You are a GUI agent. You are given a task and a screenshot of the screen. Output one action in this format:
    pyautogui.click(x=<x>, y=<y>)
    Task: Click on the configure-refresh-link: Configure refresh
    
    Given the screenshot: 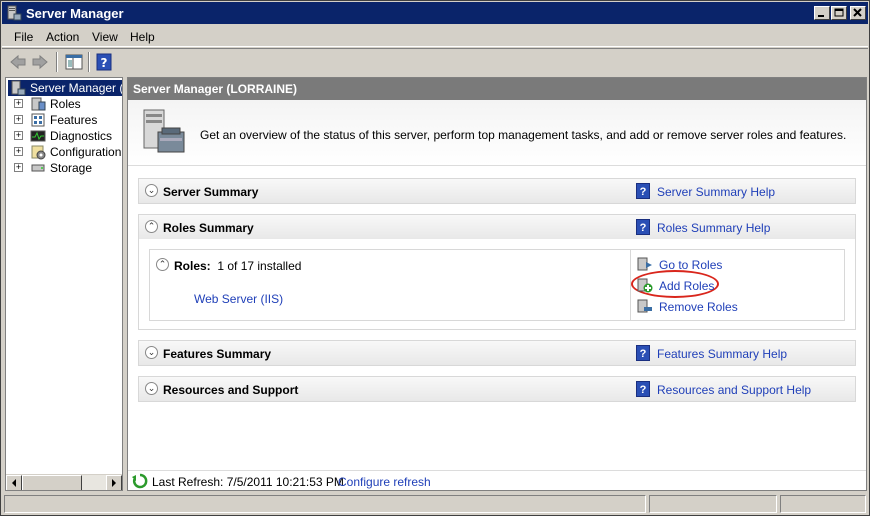 What is the action you would take?
    pyautogui.click(x=384, y=482)
    